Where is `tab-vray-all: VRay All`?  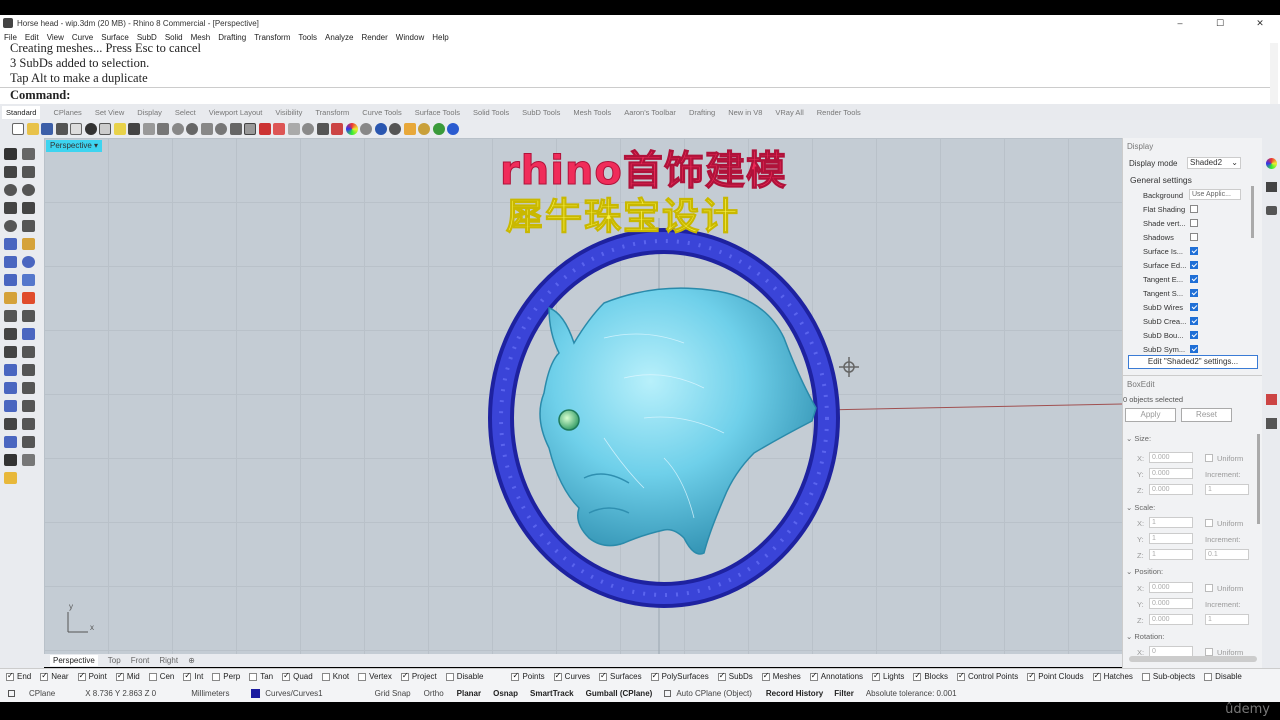 tab-vray-all: VRay All is located at coordinates (789, 112).